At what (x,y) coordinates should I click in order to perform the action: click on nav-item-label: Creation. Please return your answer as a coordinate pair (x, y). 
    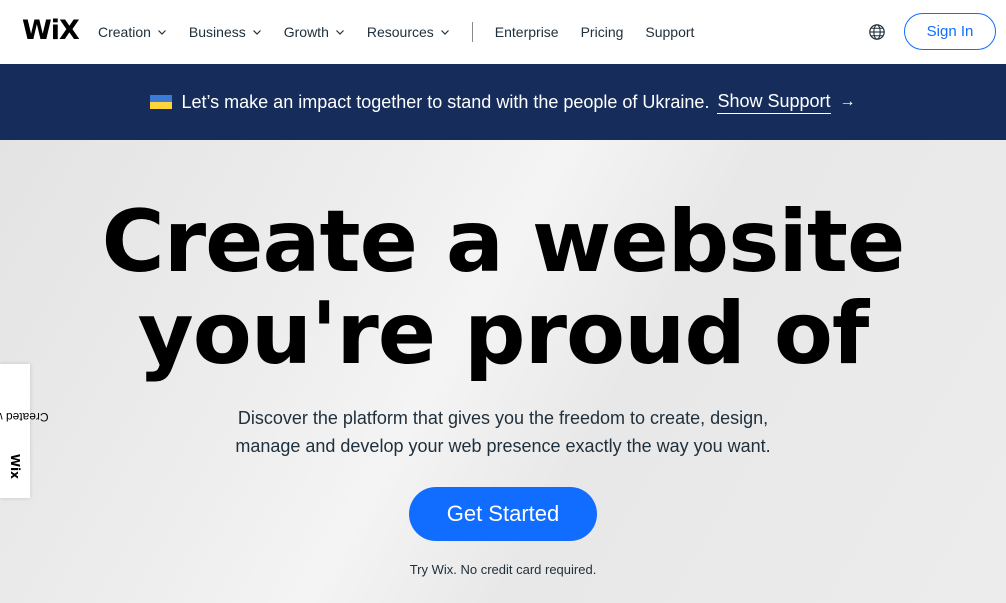
    Looking at the image, I should click on (124, 32).